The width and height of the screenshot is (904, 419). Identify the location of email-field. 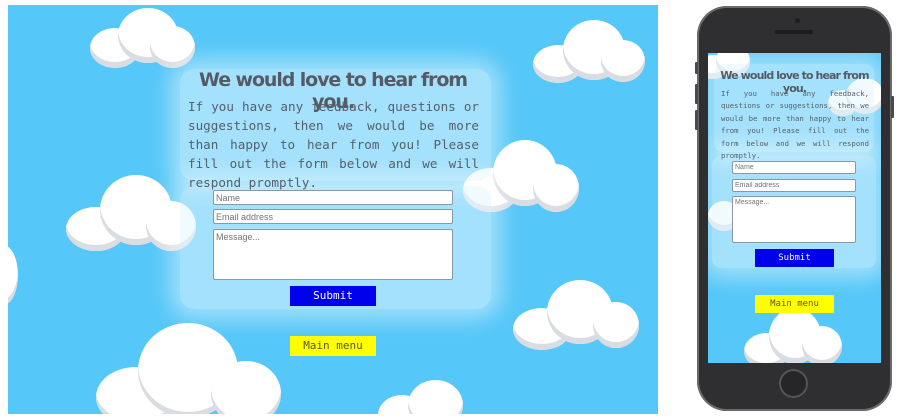
(333, 216).